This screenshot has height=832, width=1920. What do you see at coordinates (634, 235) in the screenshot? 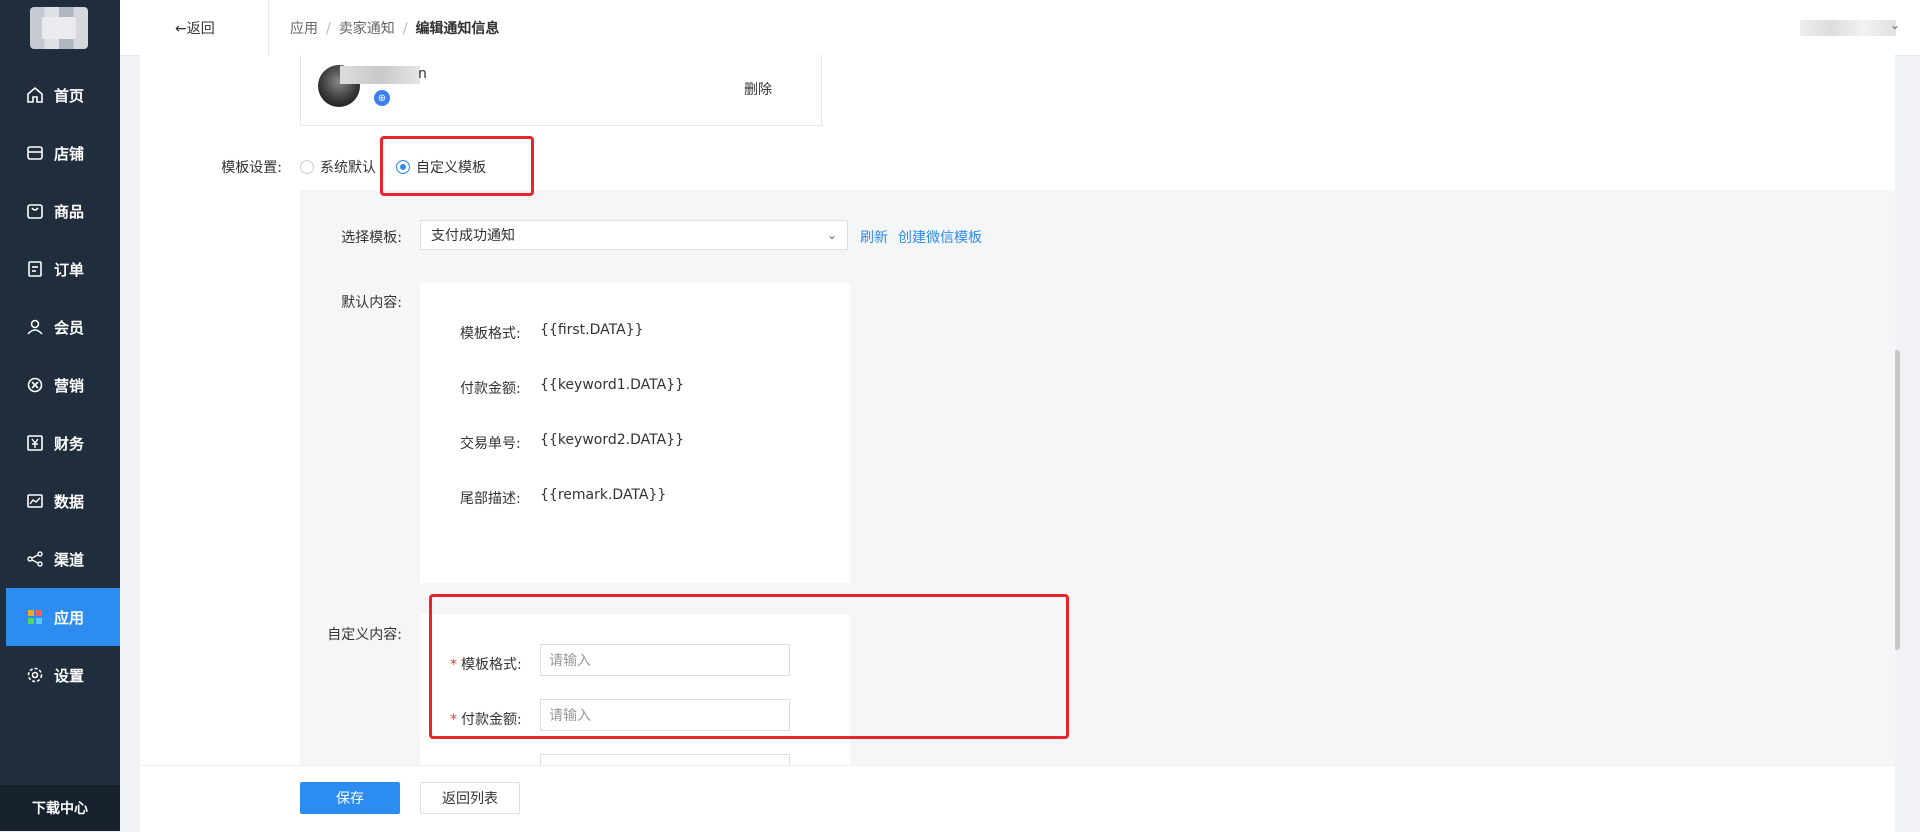
I see `template-select: 支付成功通知 ⌄` at bounding box center [634, 235].